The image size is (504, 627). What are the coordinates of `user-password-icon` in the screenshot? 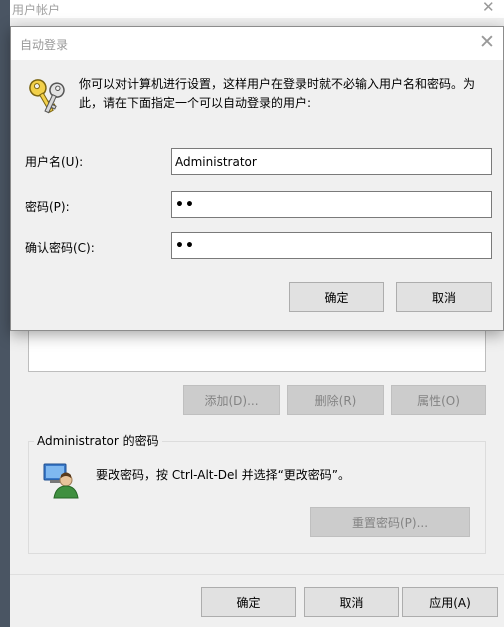 It's located at (61, 480).